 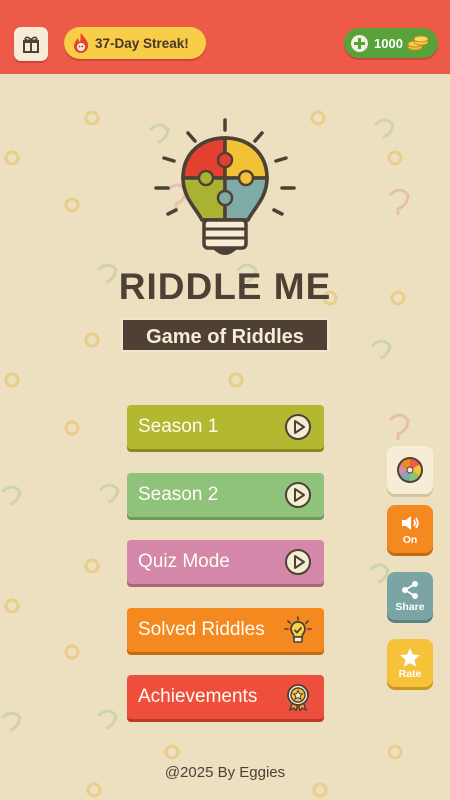 What do you see at coordinates (178, 426) in the screenshot?
I see `season-1-label: Season 1` at bounding box center [178, 426].